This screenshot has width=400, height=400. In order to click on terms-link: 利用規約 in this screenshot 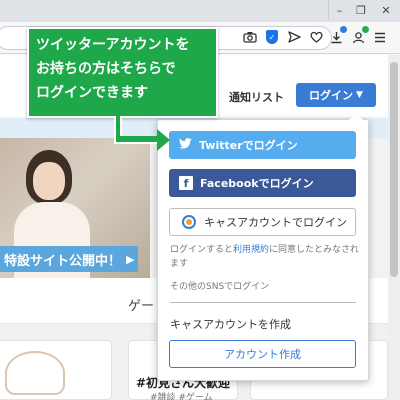, I will do `click(251, 250)`.